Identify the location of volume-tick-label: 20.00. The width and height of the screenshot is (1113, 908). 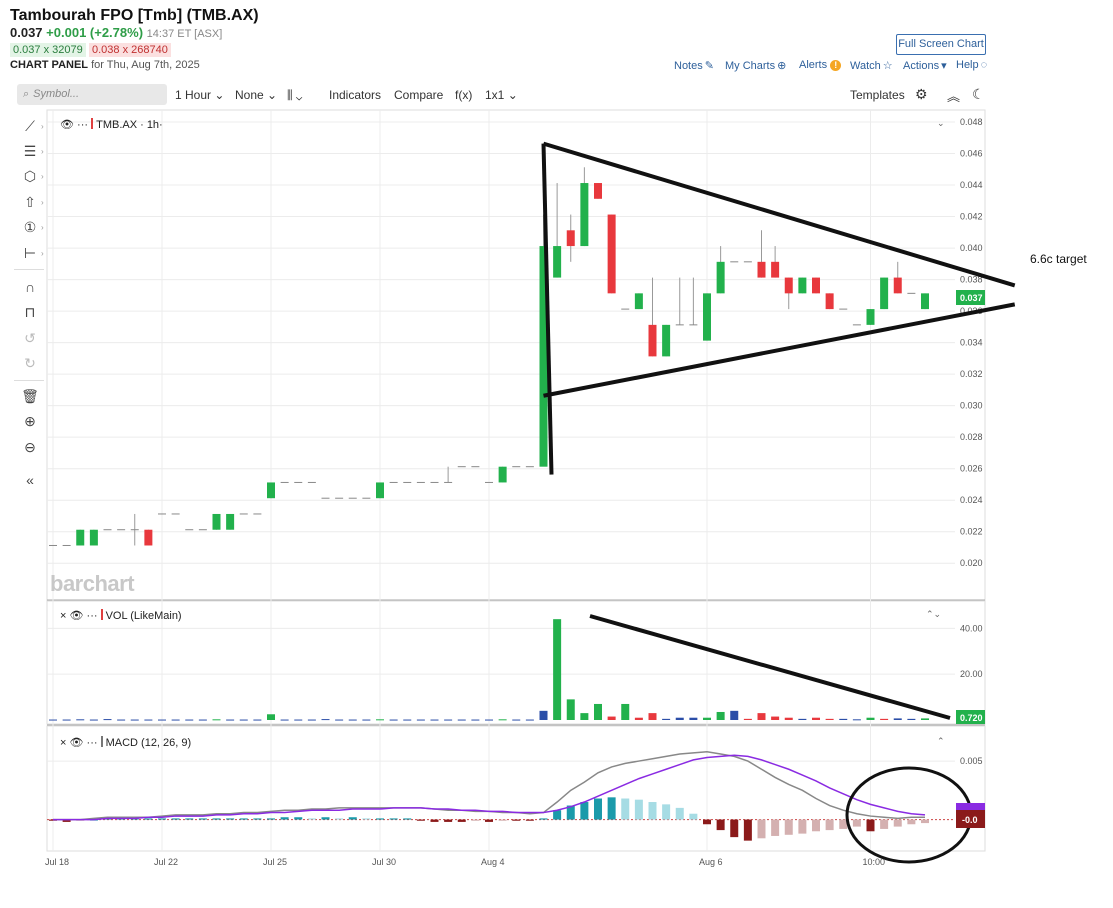
(971, 674).